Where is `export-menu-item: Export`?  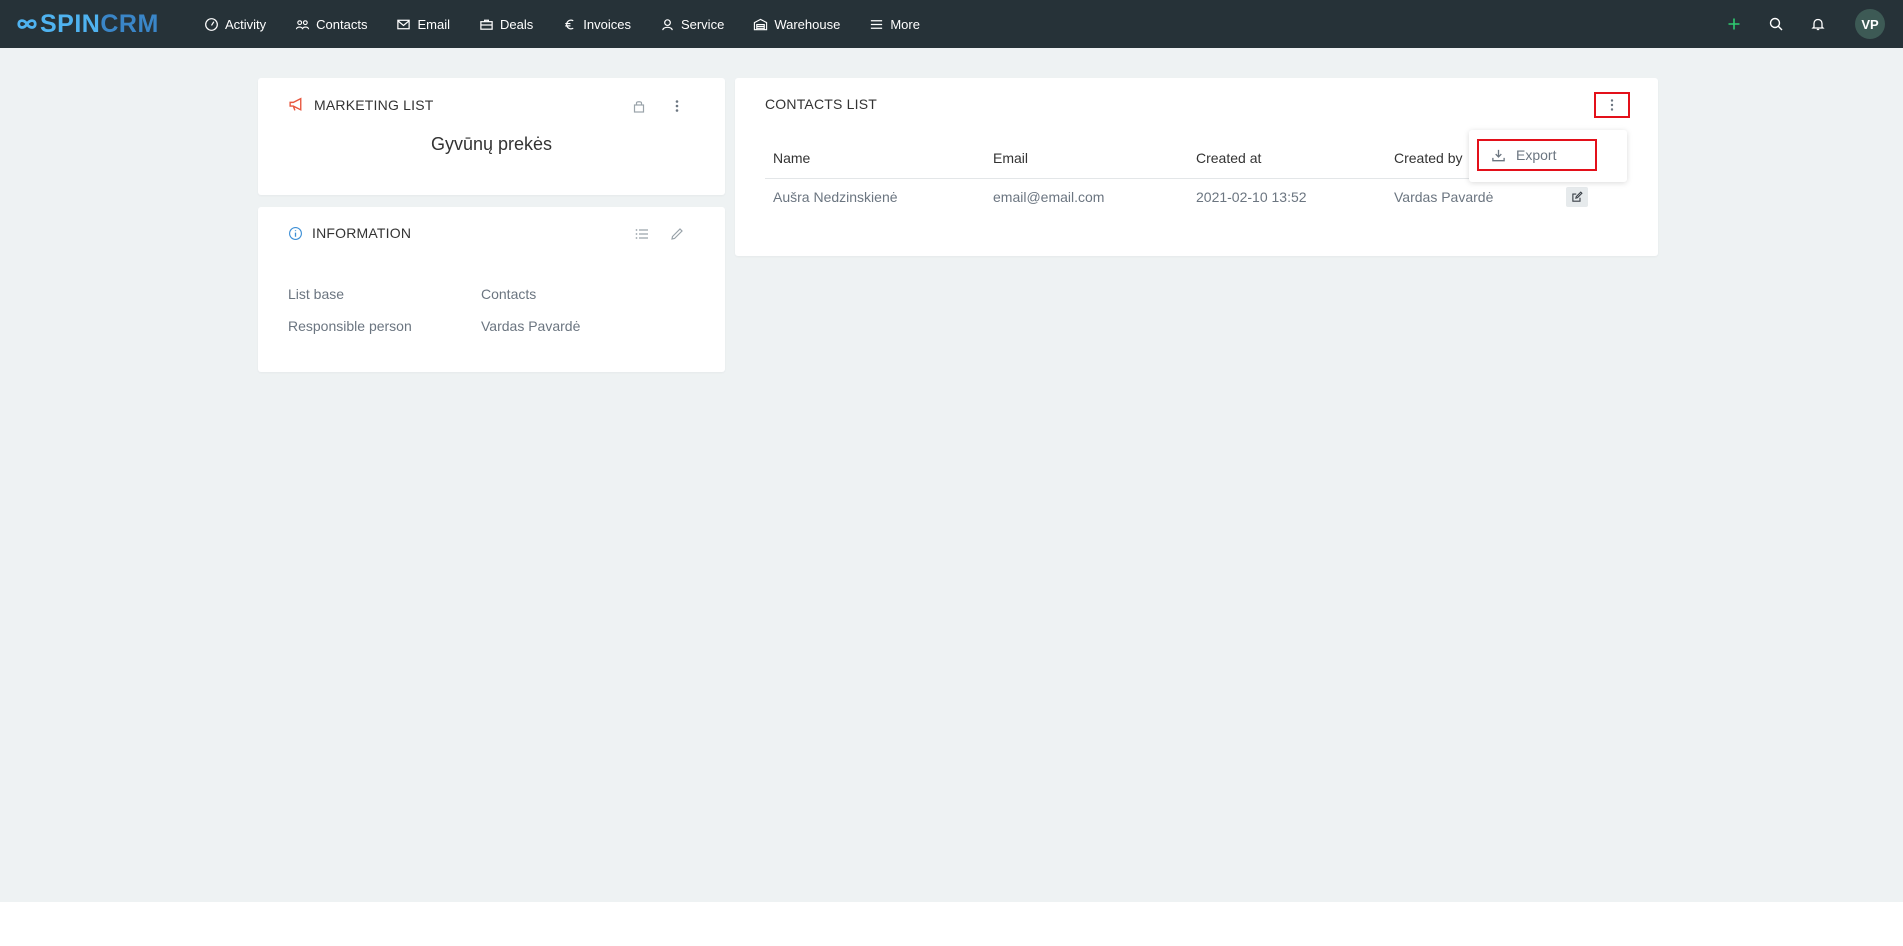
export-menu-item: Export is located at coordinates (1537, 155).